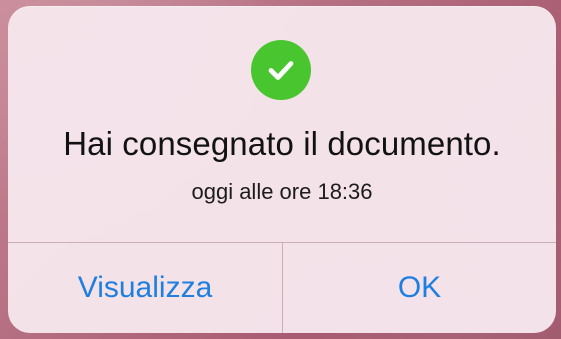 This screenshot has height=339, width=561. I want to click on view-button: Visualizza, so click(145, 288).